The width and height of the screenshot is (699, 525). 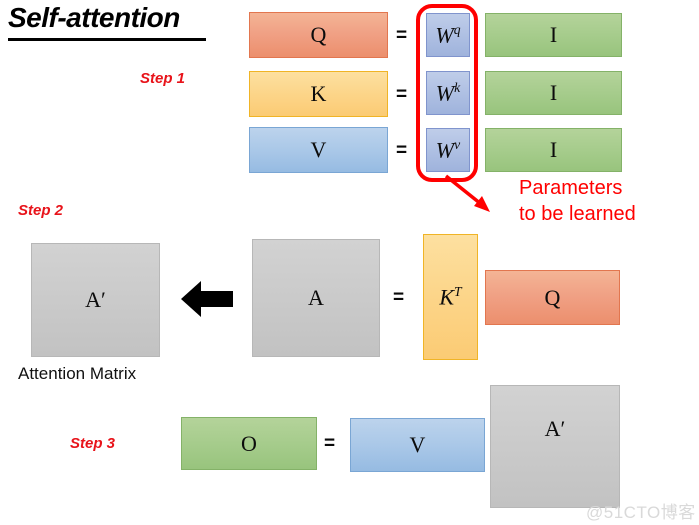 I want to click on matrix-box-k-transpose: KT, so click(x=450, y=297).